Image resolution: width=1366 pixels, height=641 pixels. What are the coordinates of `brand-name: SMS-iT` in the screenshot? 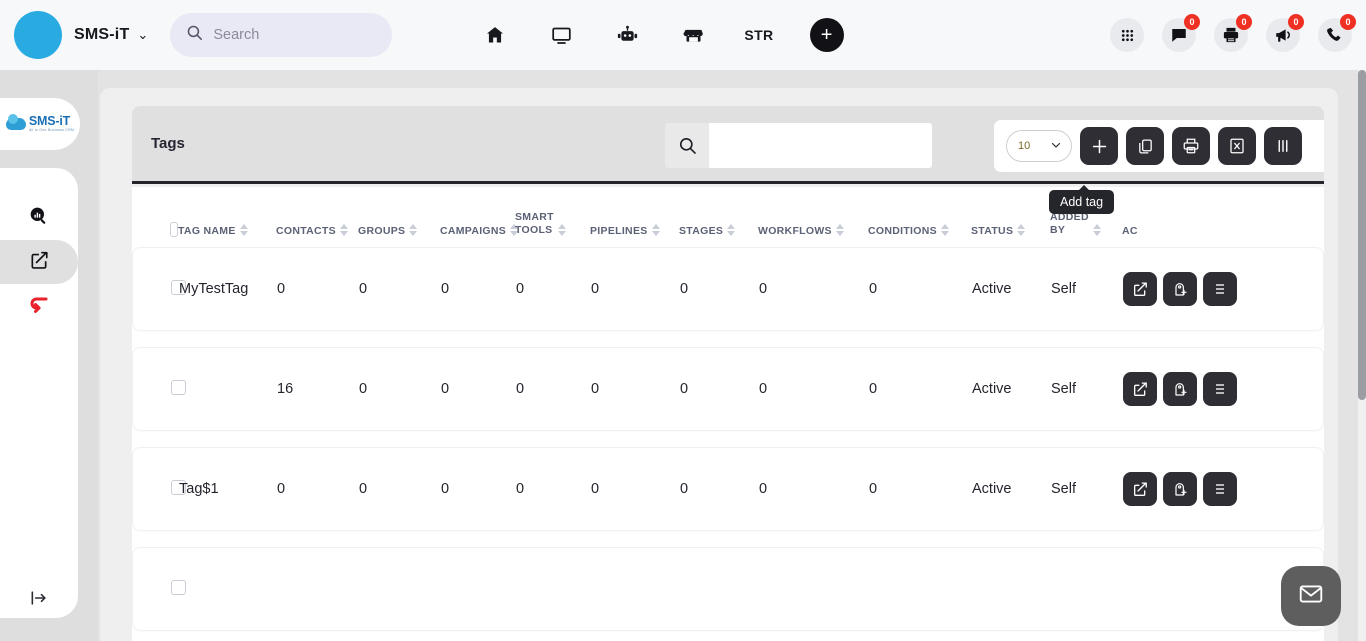 It's located at (102, 34).